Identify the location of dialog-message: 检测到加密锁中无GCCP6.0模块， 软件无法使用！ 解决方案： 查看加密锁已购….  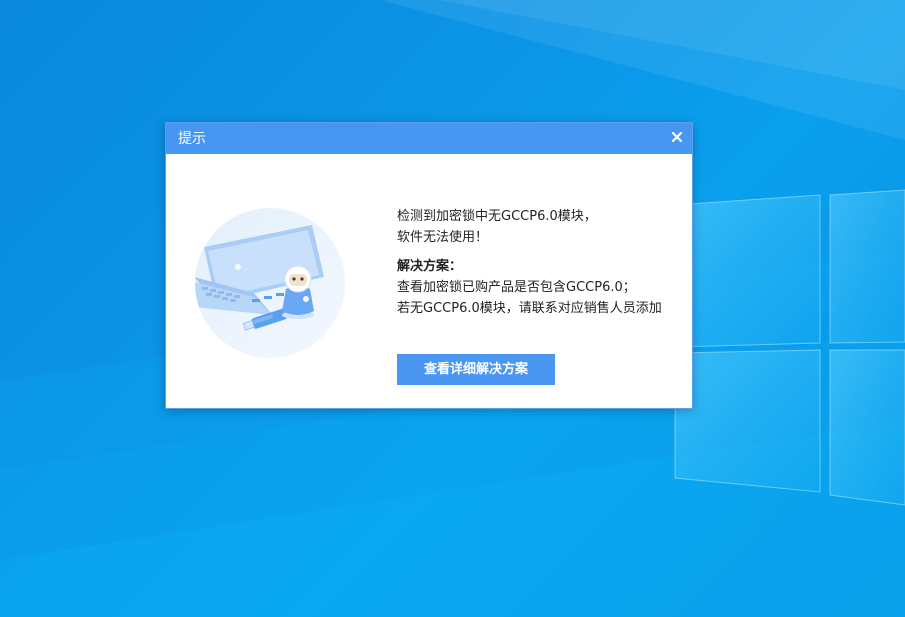
(542, 262).